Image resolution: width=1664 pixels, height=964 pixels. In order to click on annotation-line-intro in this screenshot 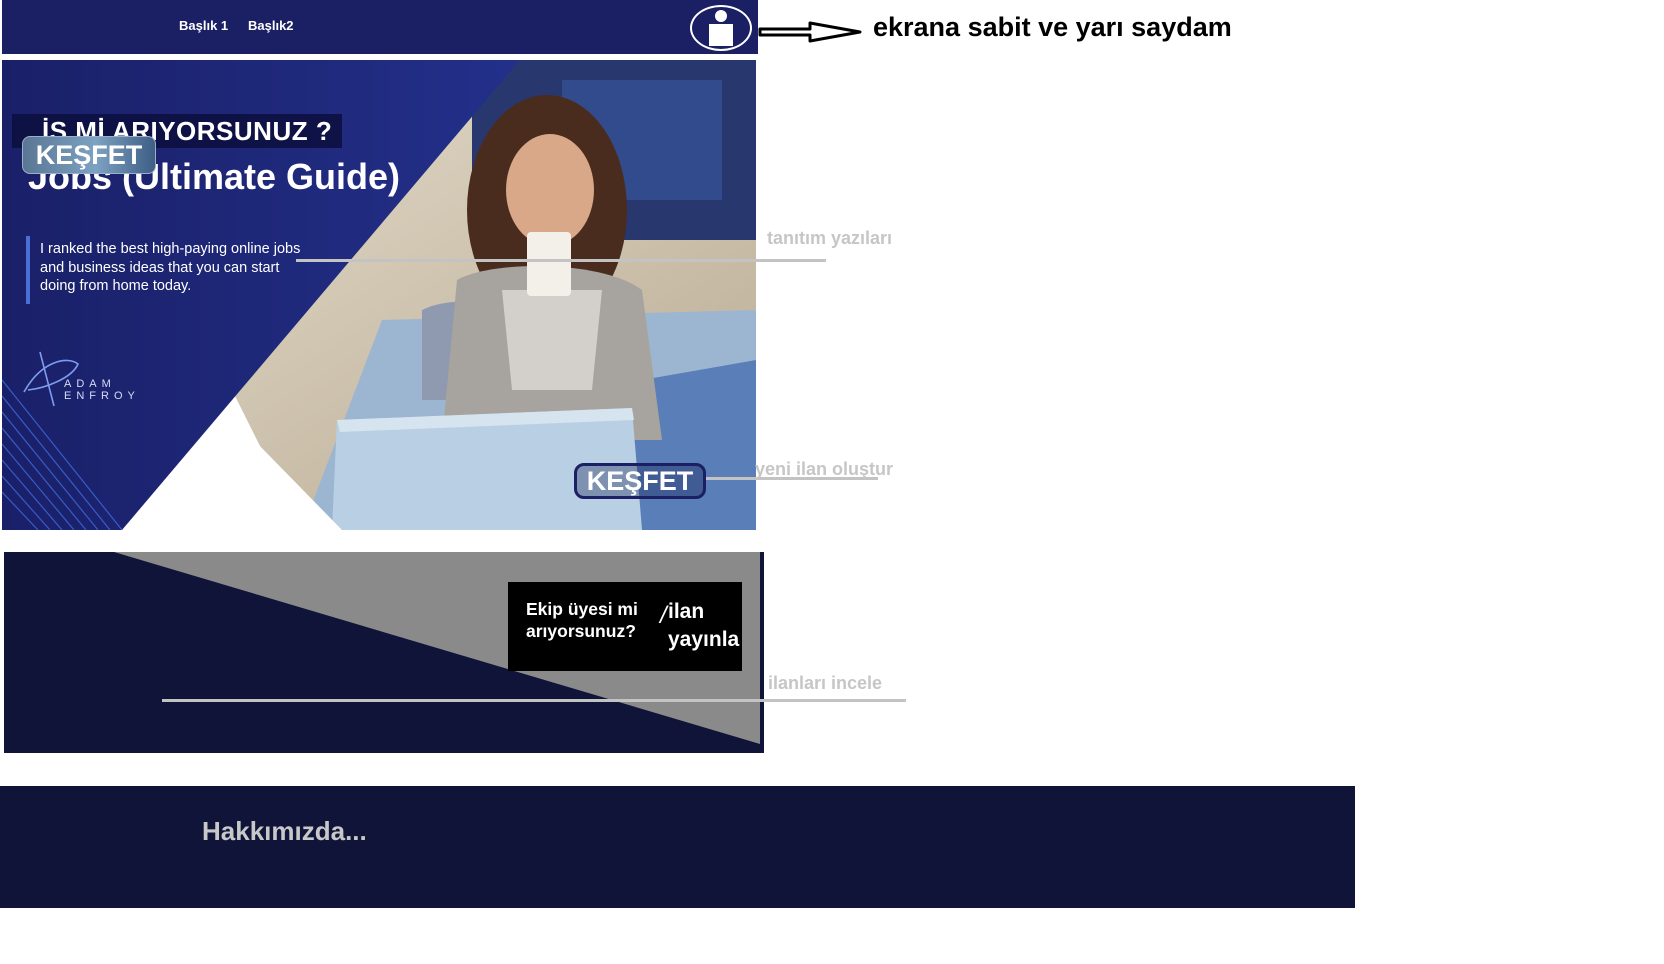, I will do `click(561, 260)`.